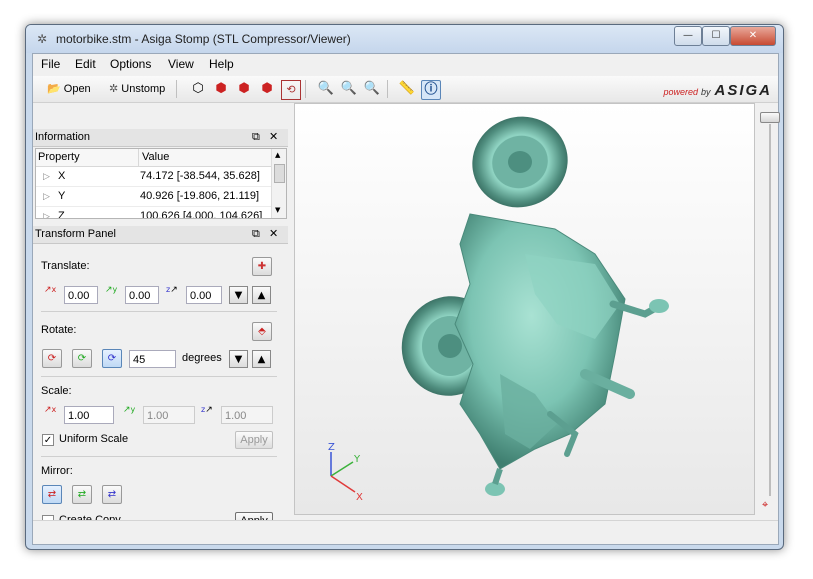  I want to click on brand-logo: powered by ASIGA, so click(717, 90).